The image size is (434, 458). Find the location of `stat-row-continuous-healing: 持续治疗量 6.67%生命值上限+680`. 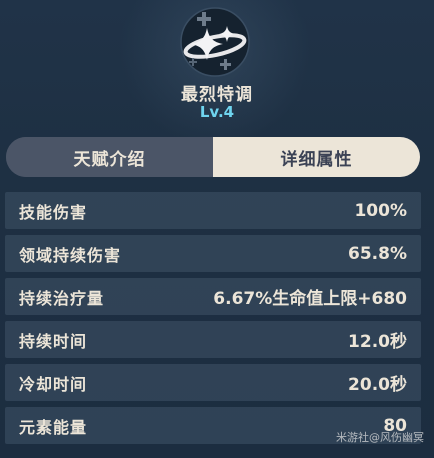

stat-row-continuous-healing: 持续治疗量 6.67%生命值上限+680 is located at coordinates (213, 296).